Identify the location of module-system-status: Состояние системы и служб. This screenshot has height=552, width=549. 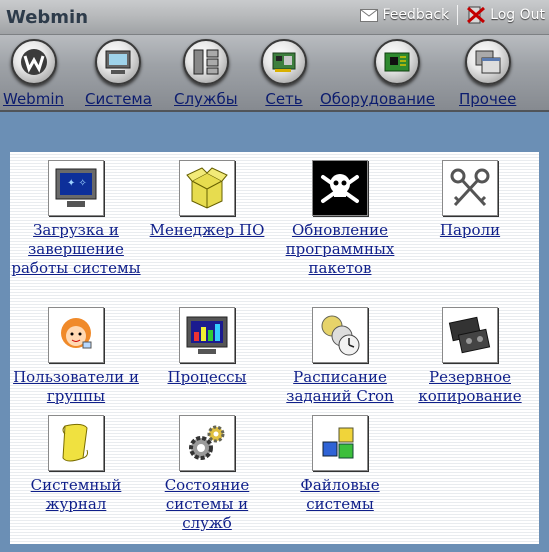
(207, 474).